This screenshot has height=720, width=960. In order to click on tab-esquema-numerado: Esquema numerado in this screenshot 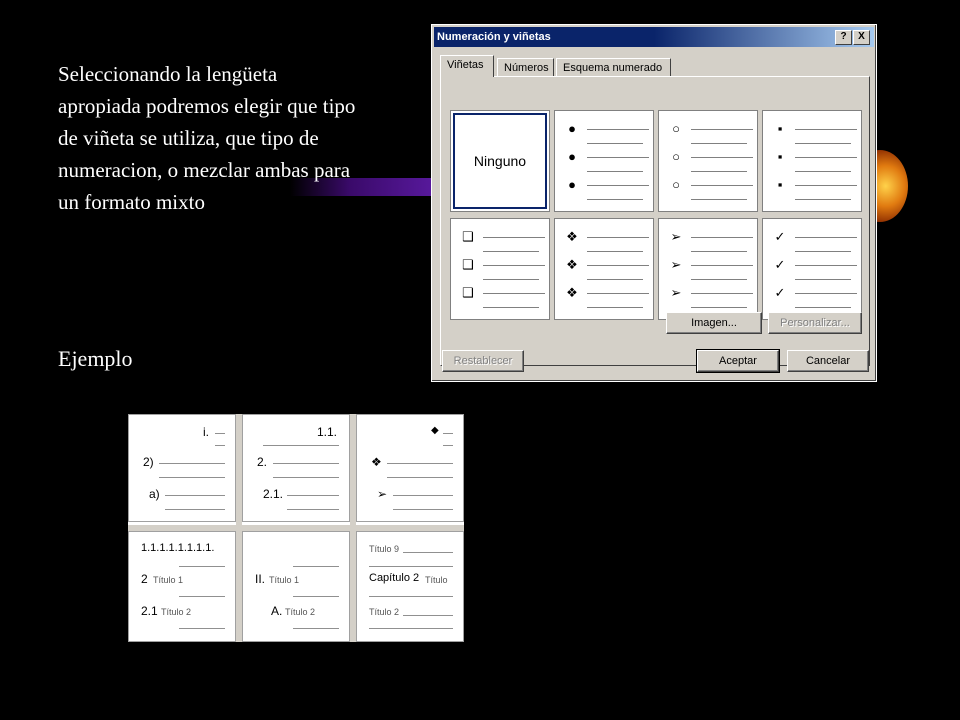, I will do `click(613, 67)`.